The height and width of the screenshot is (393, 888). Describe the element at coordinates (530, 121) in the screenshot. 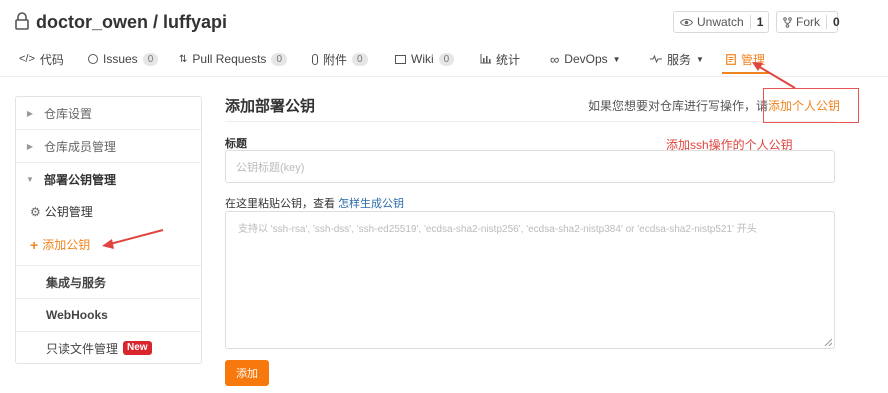

I see `title-divider` at that location.